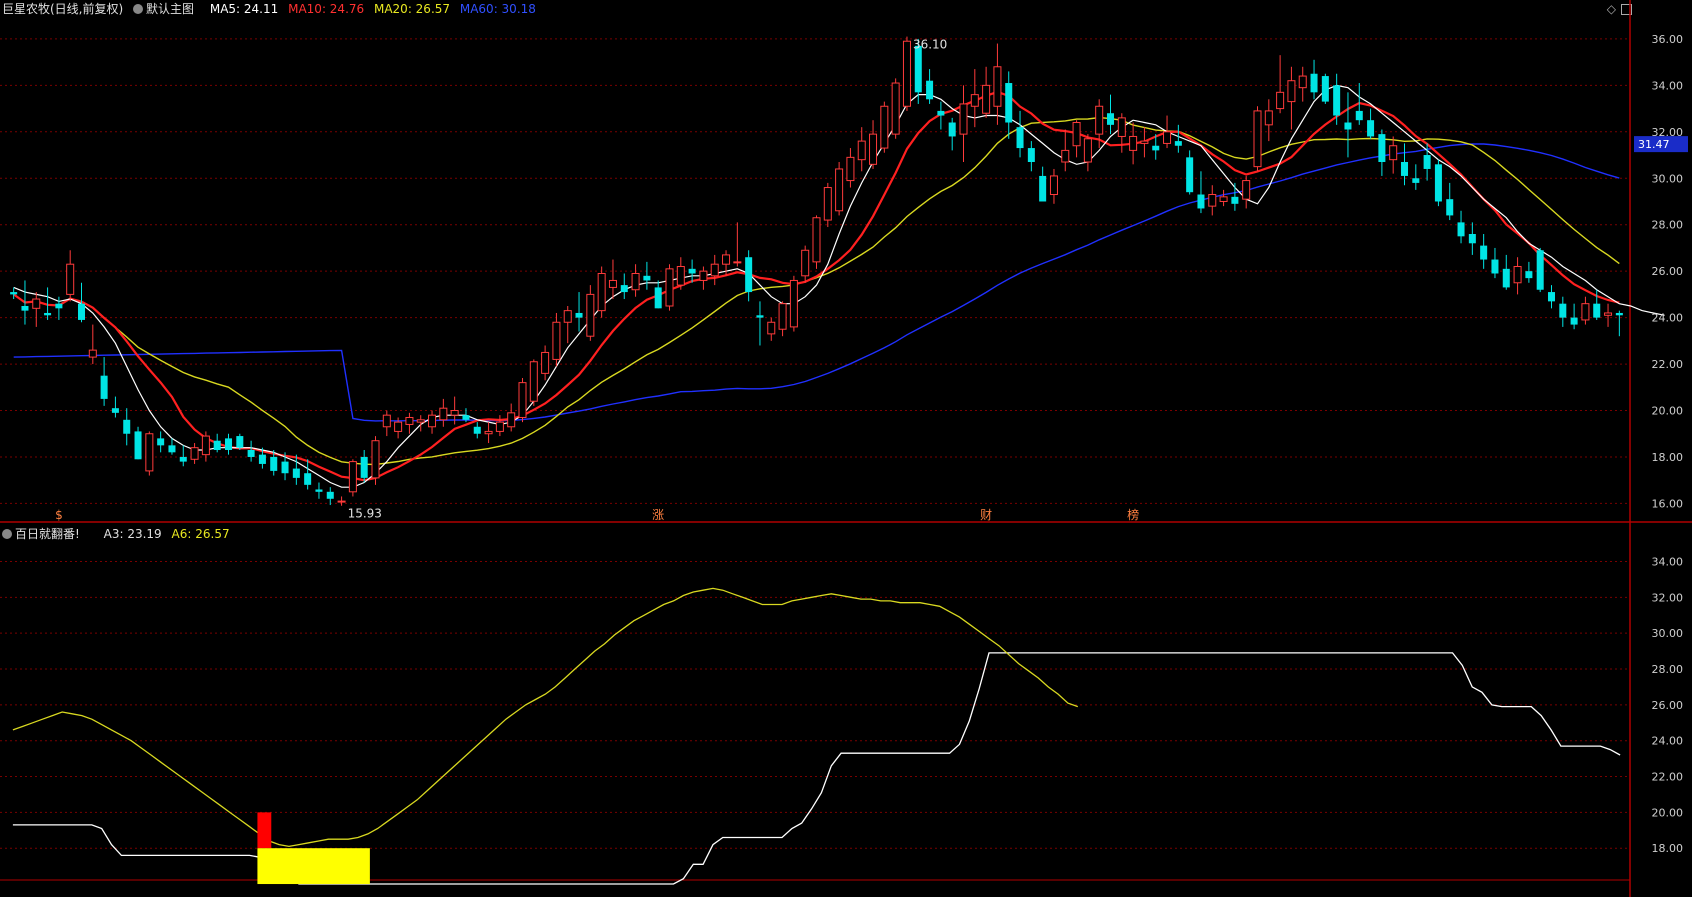 This screenshot has height=897, width=1692. I want to click on current-price-label: 31.47, so click(1654, 144).